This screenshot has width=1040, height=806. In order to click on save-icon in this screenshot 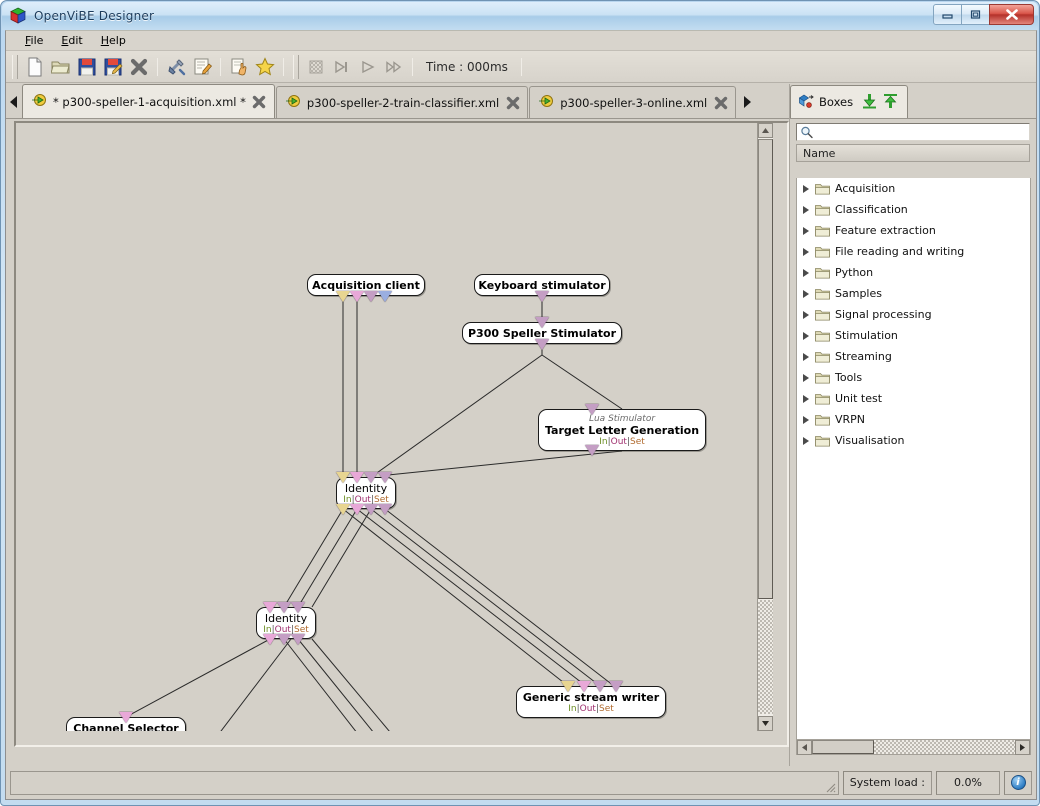, I will do `click(87, 67)`.